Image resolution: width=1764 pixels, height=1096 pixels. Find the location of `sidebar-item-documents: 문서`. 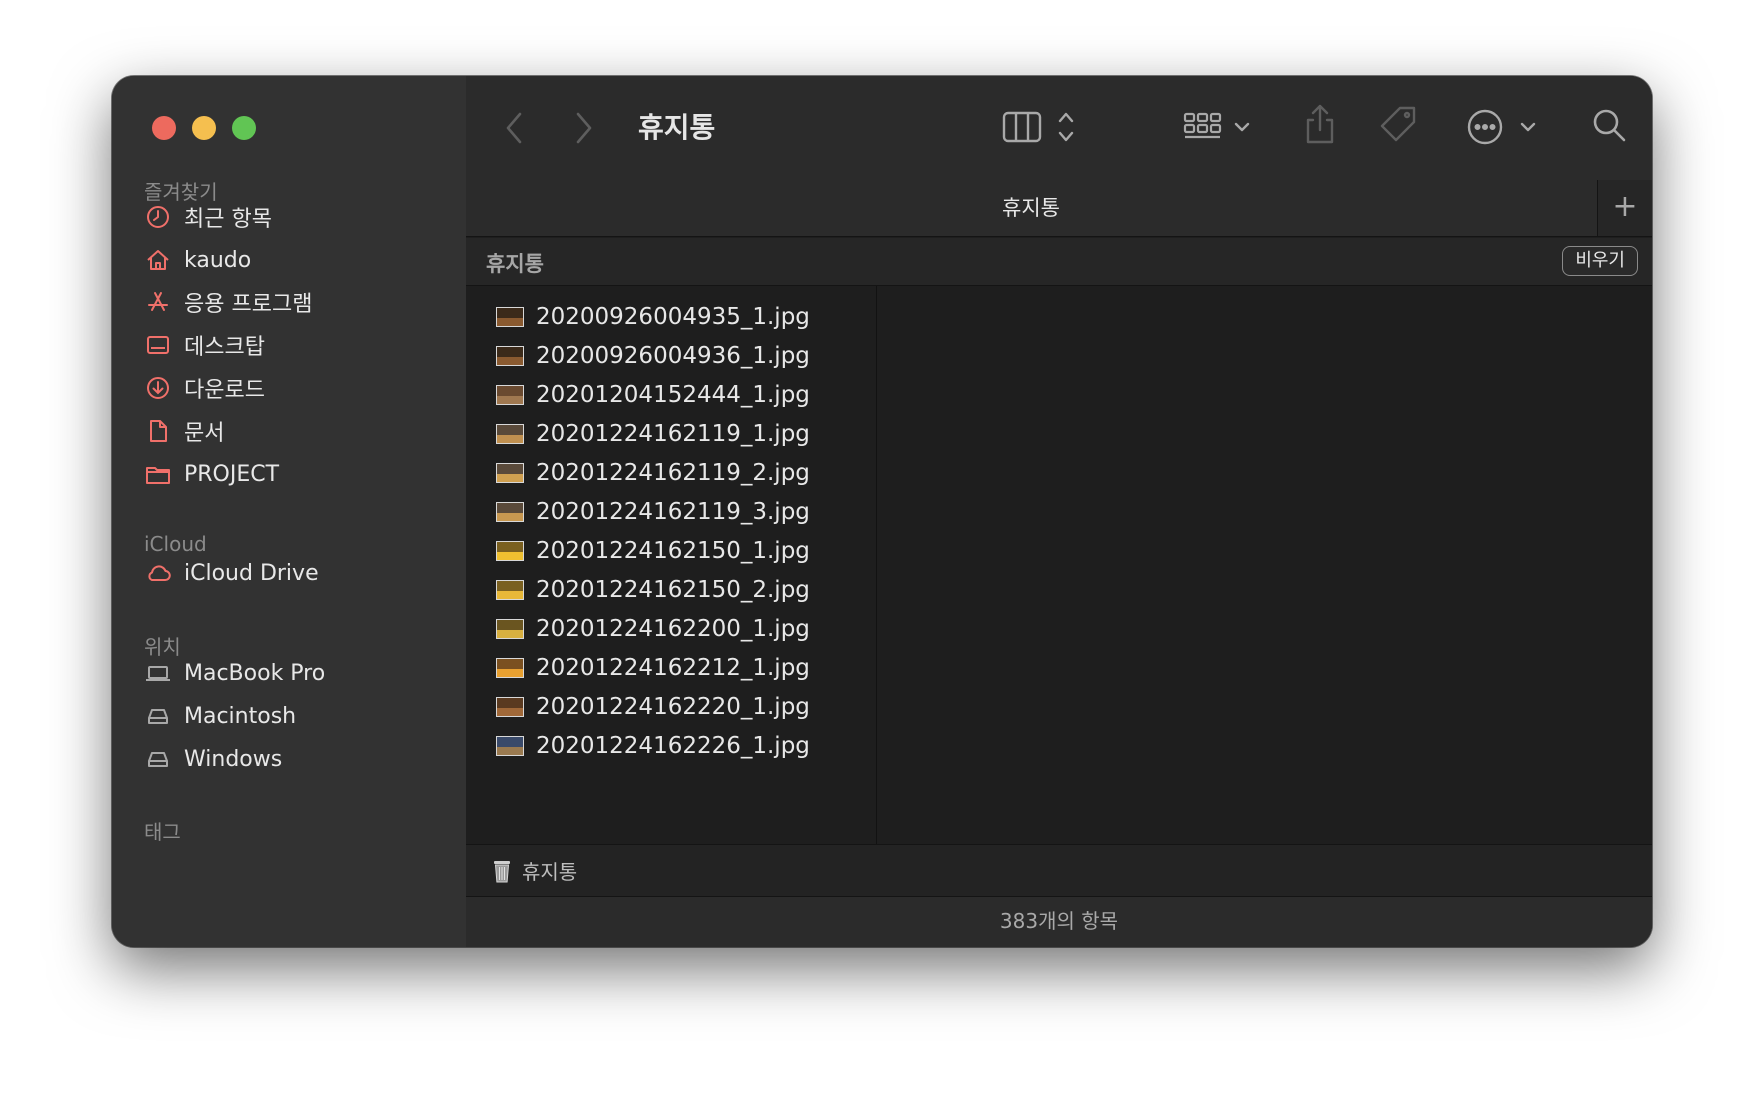

sidebar-item-documents: 문서 is located at coordinates (294, 431).